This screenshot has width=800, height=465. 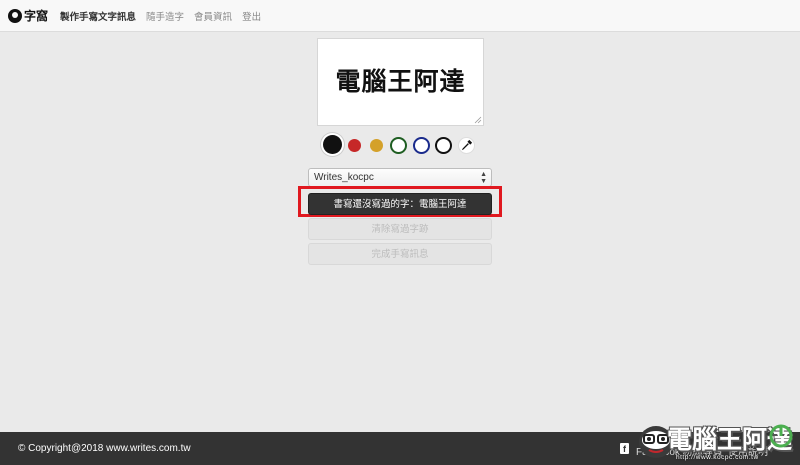 I want to click on watermark-url: http://www.kocpc.com.tw, so click(x=717, y=457).